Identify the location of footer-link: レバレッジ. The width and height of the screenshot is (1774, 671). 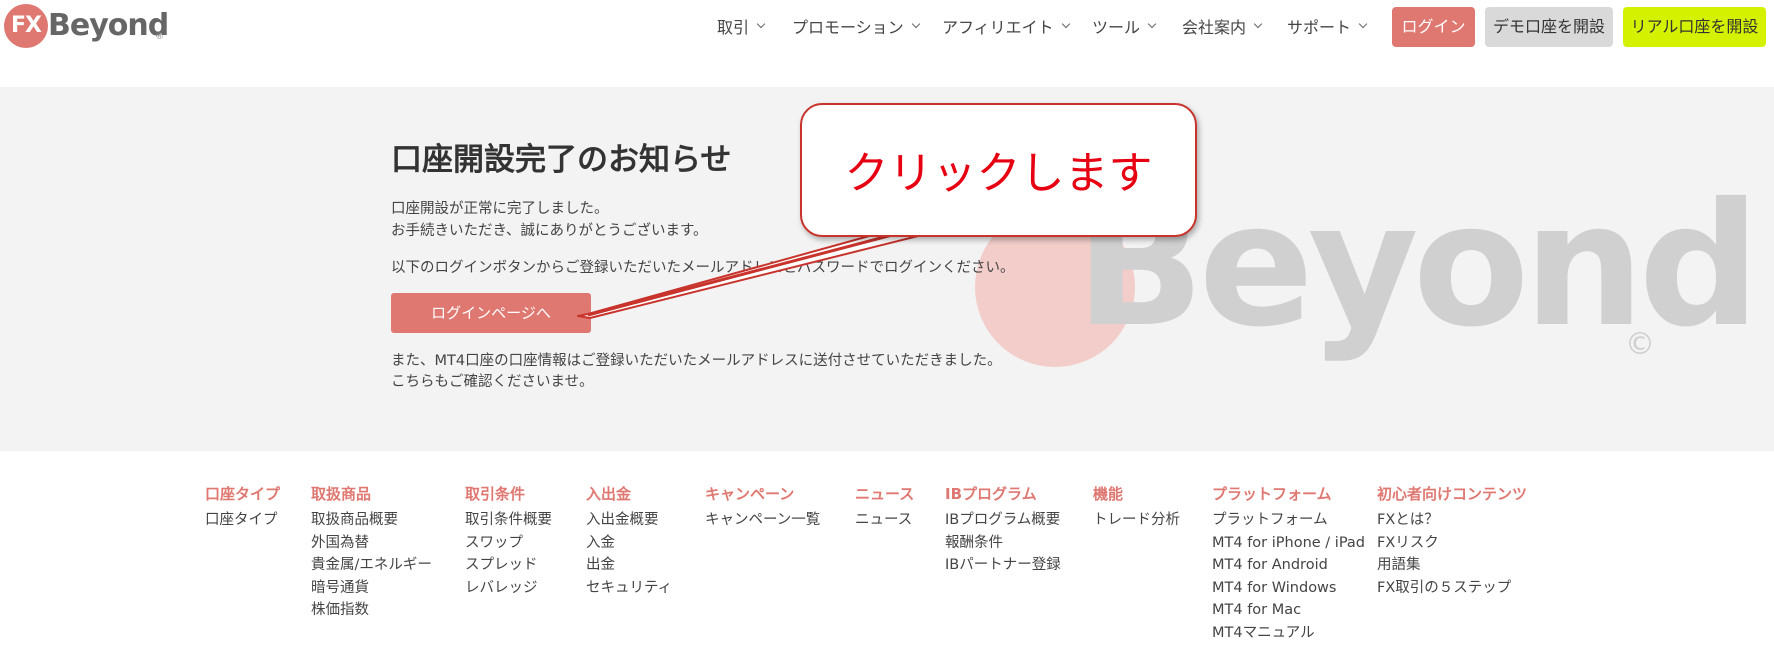
(508, 588).